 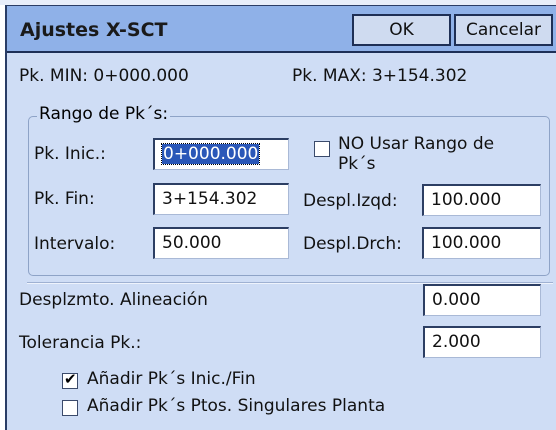 What do you see at coordinates (416, 144) in the screenshot?
I see `no-usar-rango-label-line1: NO Usar Rango de` at bounding box center [416, 144].